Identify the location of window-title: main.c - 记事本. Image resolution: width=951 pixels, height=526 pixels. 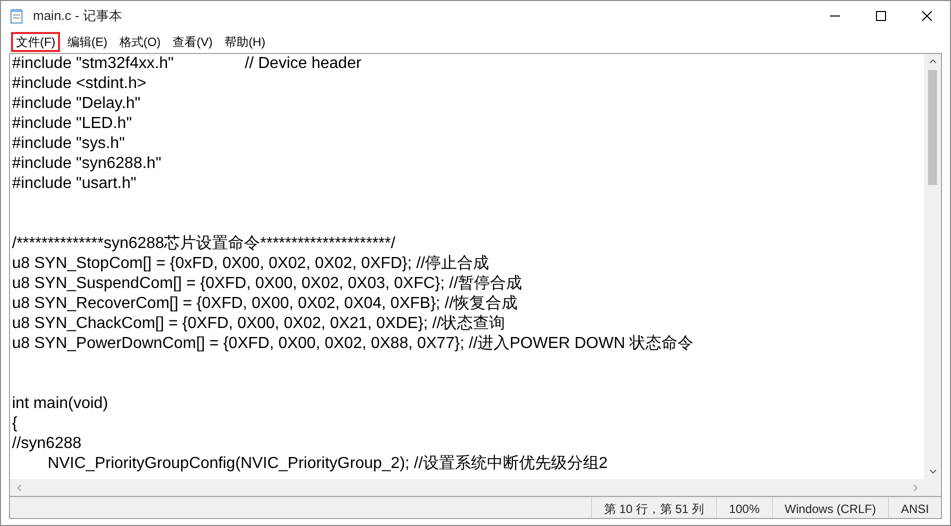
(78, 16).